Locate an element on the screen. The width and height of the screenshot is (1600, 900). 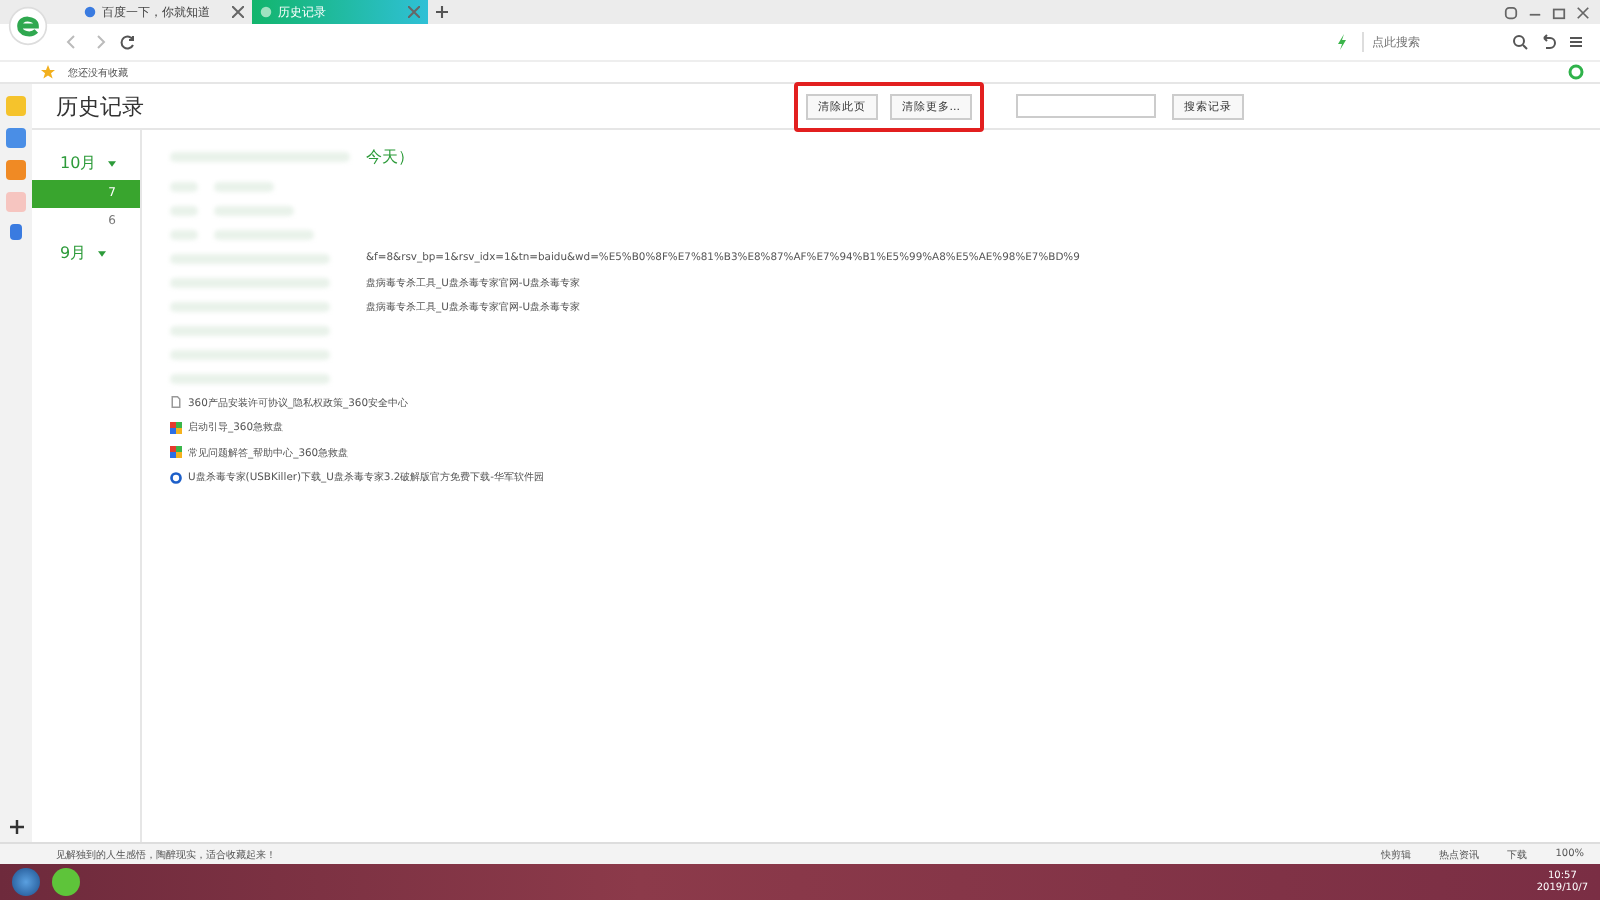
new-tab-icon is located at coordinates (442, 12).